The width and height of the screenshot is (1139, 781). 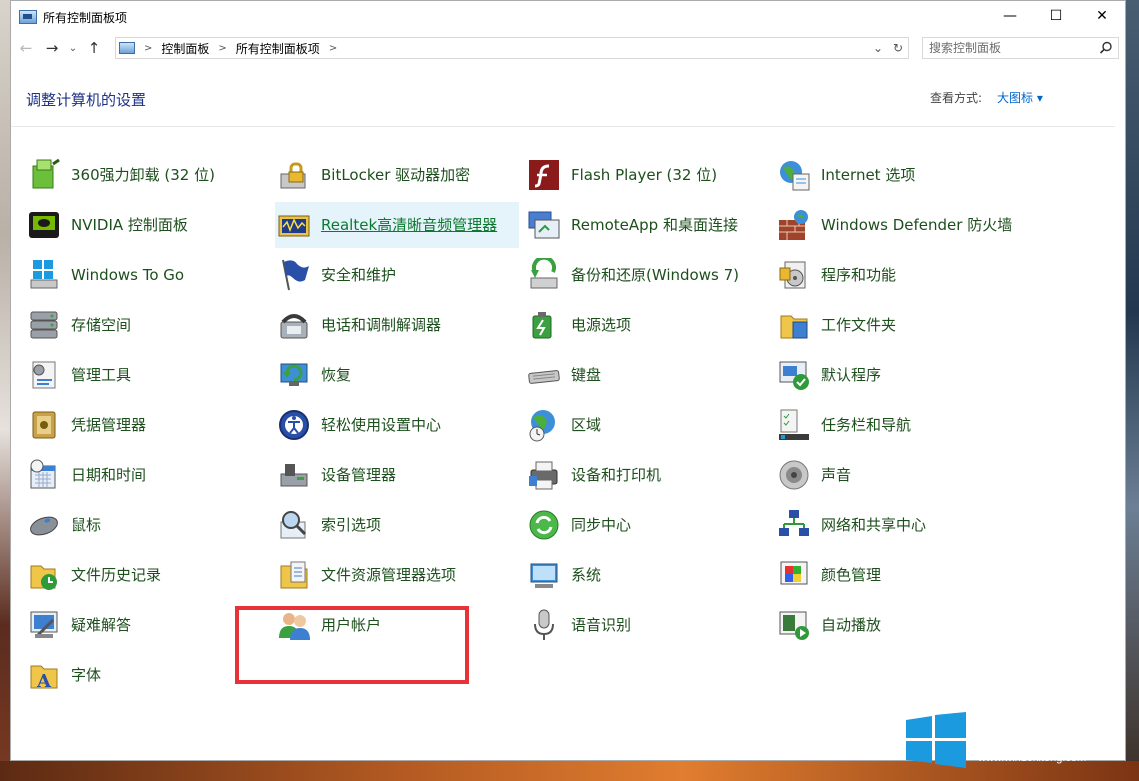 I want to click on item-label: 自动播放, so click(x=851, y=624).